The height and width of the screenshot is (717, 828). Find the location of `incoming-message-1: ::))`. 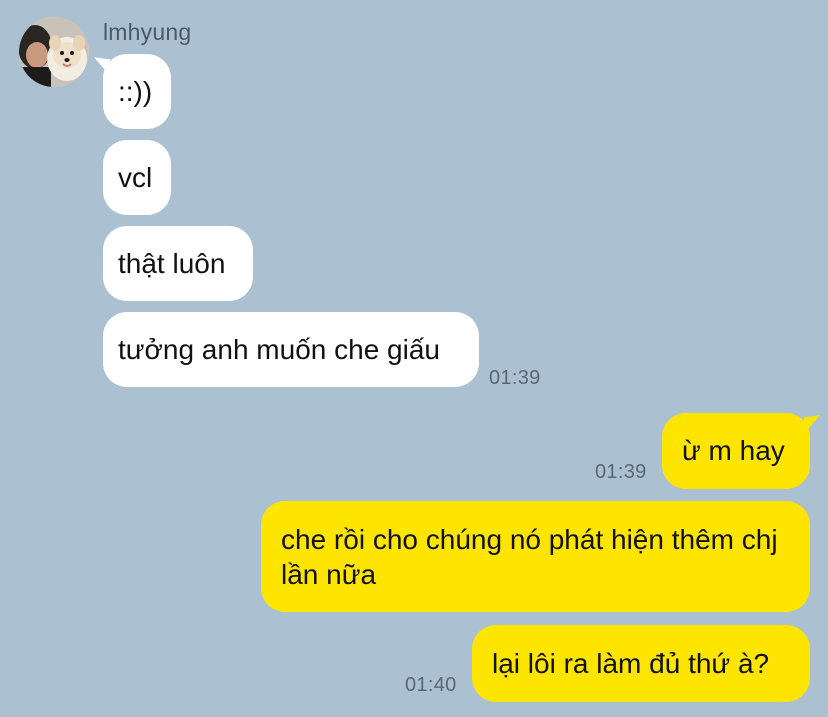

incoming-message-1: ::)) is located at coordinates (137, 91).